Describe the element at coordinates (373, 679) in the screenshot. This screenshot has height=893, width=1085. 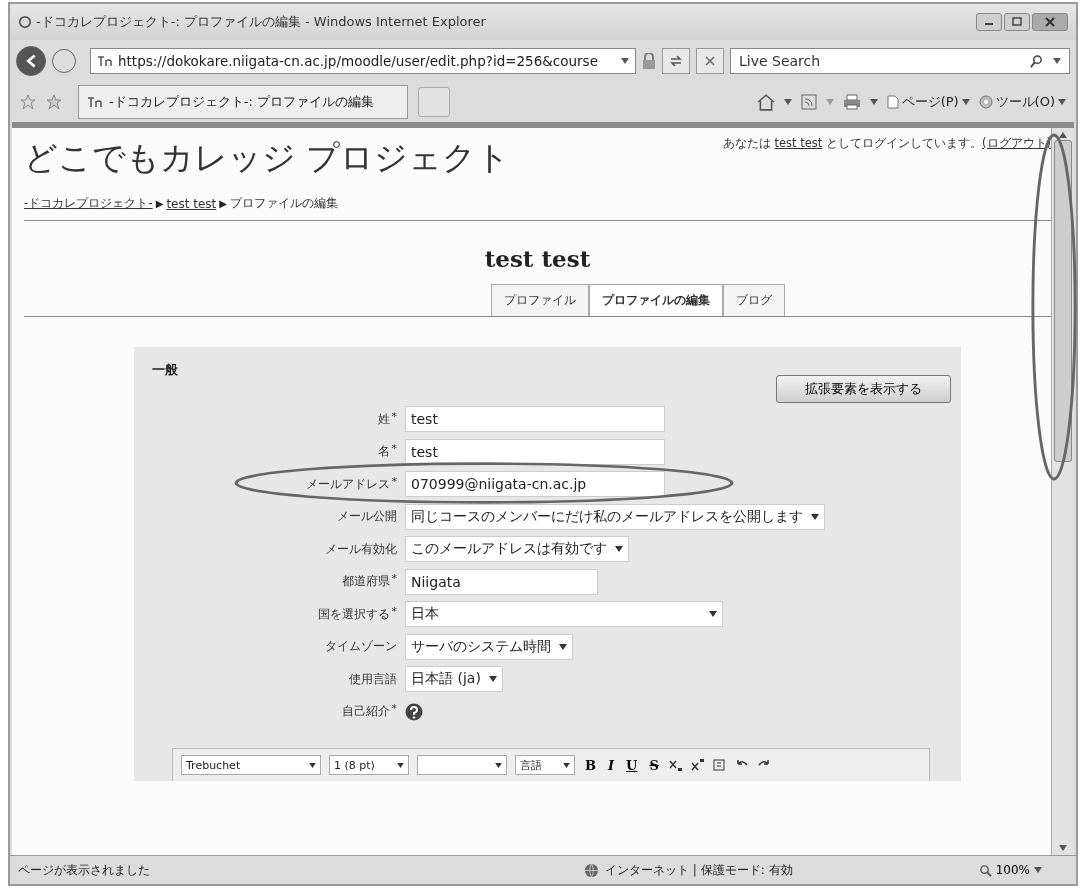
I see `field-label: 使用言語` at that location.